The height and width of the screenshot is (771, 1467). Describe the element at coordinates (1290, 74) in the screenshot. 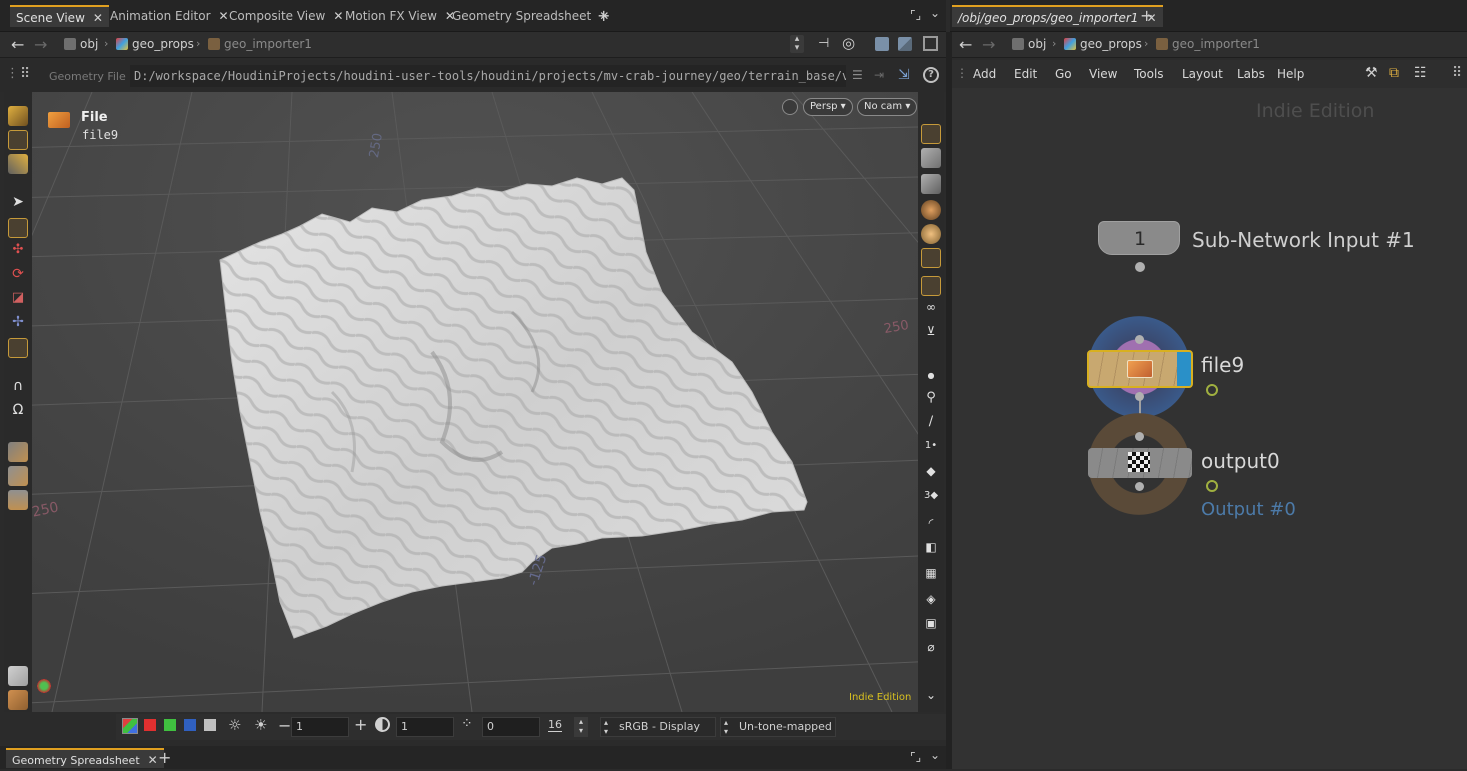

I see `menu-help: Help` at that location.